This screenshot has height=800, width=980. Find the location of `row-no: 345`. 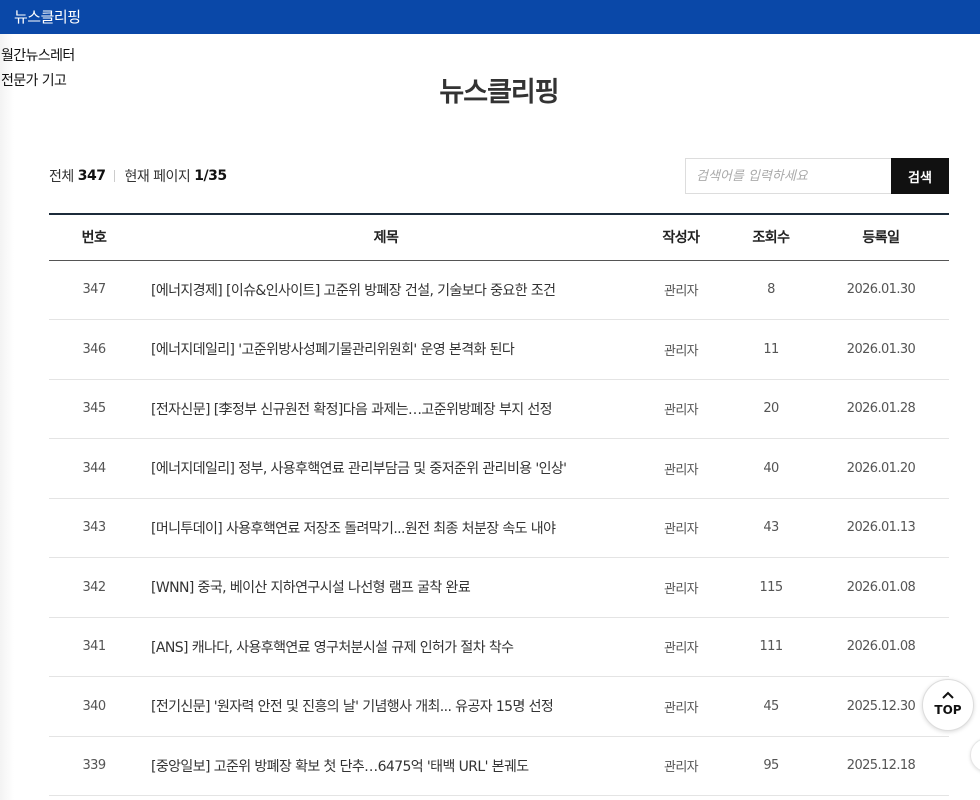

row-no: 345 is located at coordinates (94, 409).